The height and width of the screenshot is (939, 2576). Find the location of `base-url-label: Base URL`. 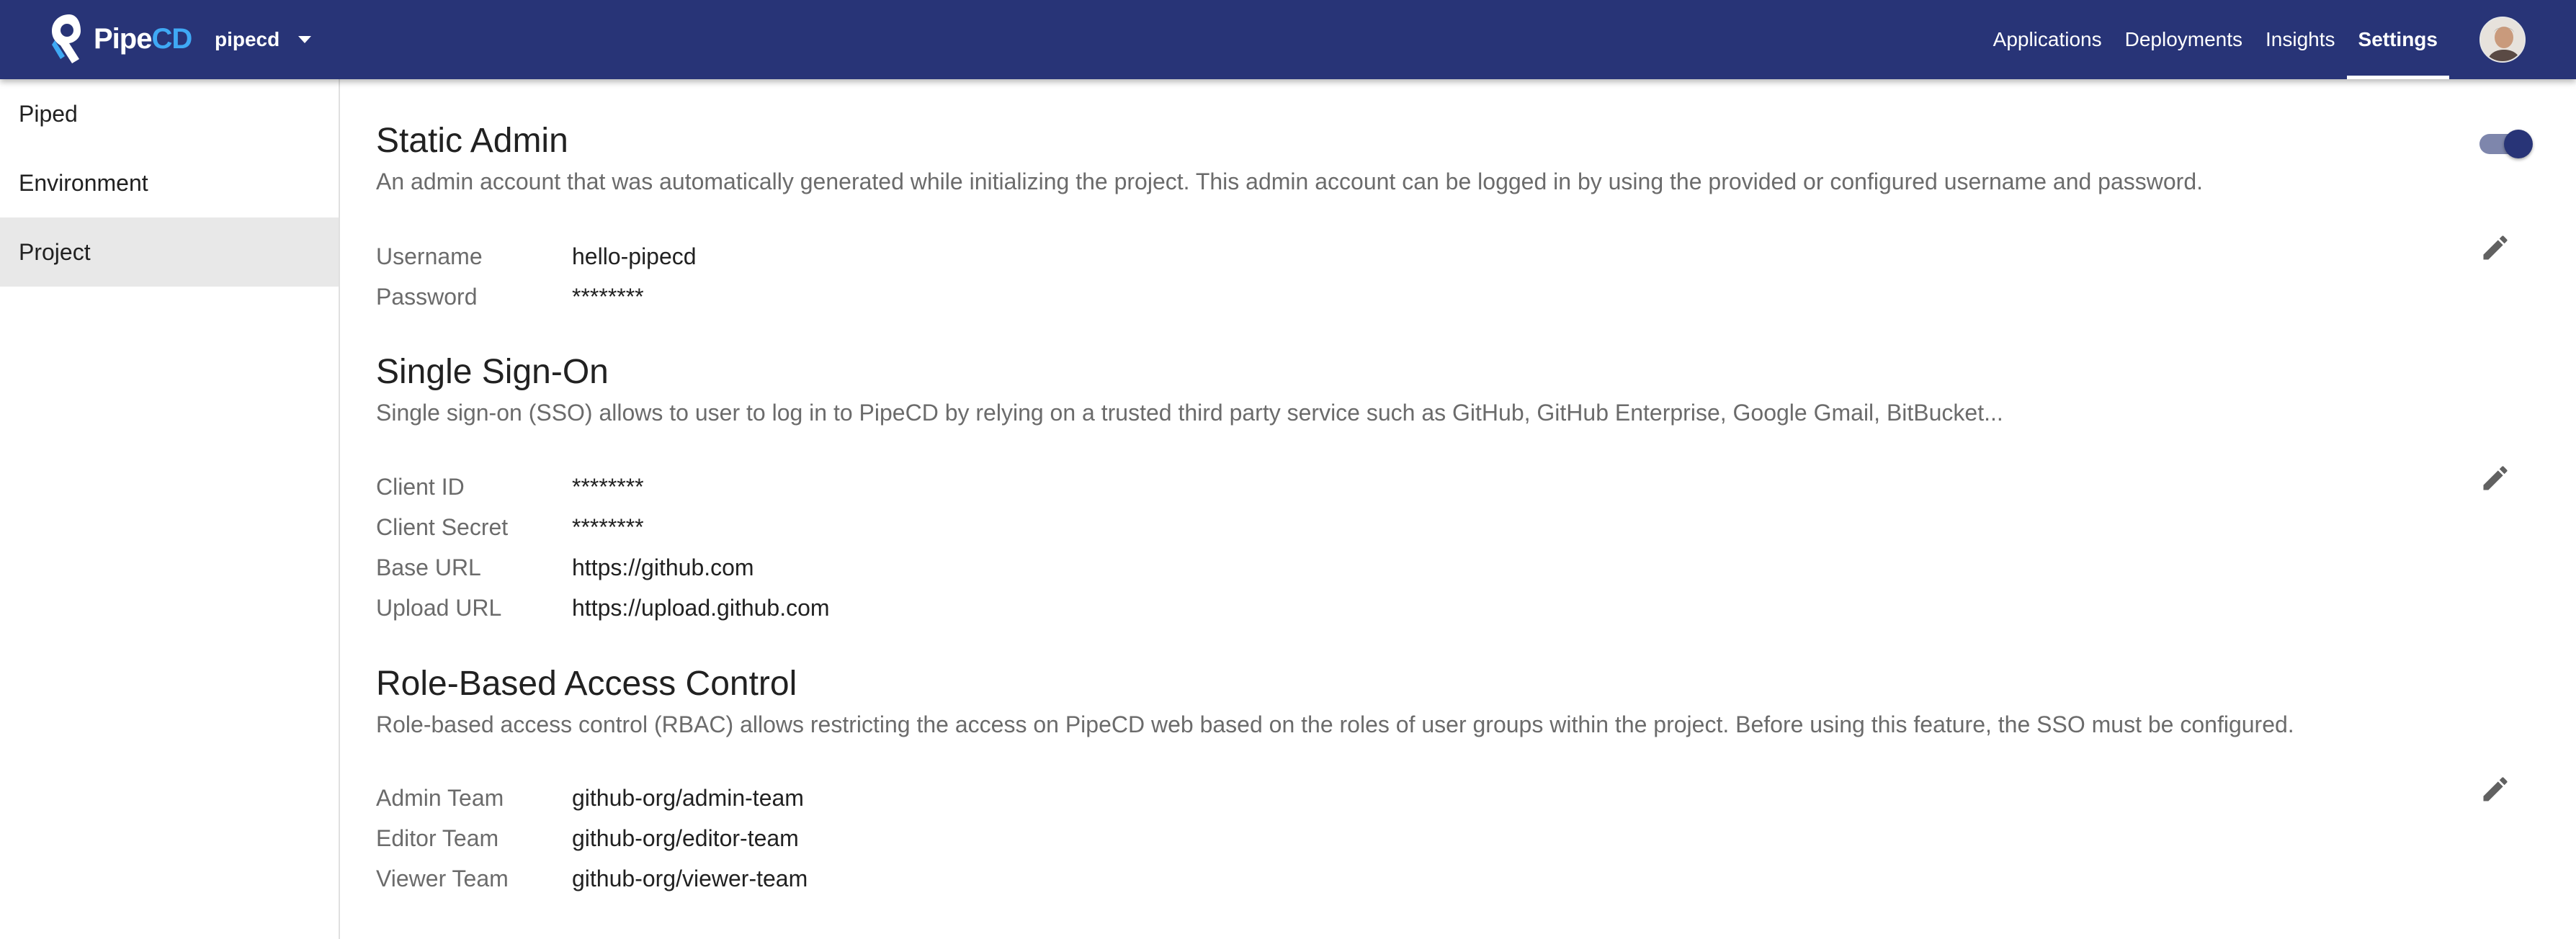

base-url-label: Base URL is located at coordinates (428, 567).